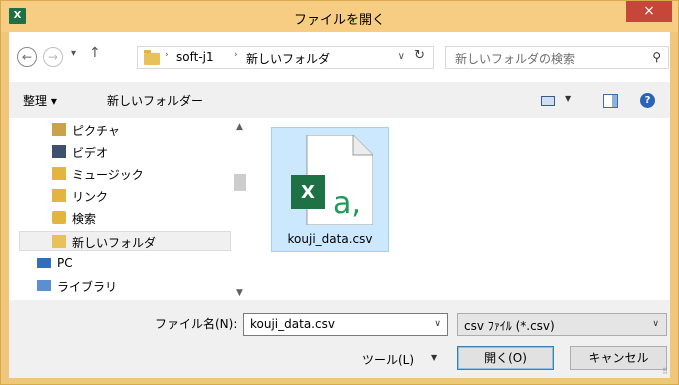 The image size is (679, 385). I want to click on sidebar-item-pictures: ピクチャ, so click(112, 130).